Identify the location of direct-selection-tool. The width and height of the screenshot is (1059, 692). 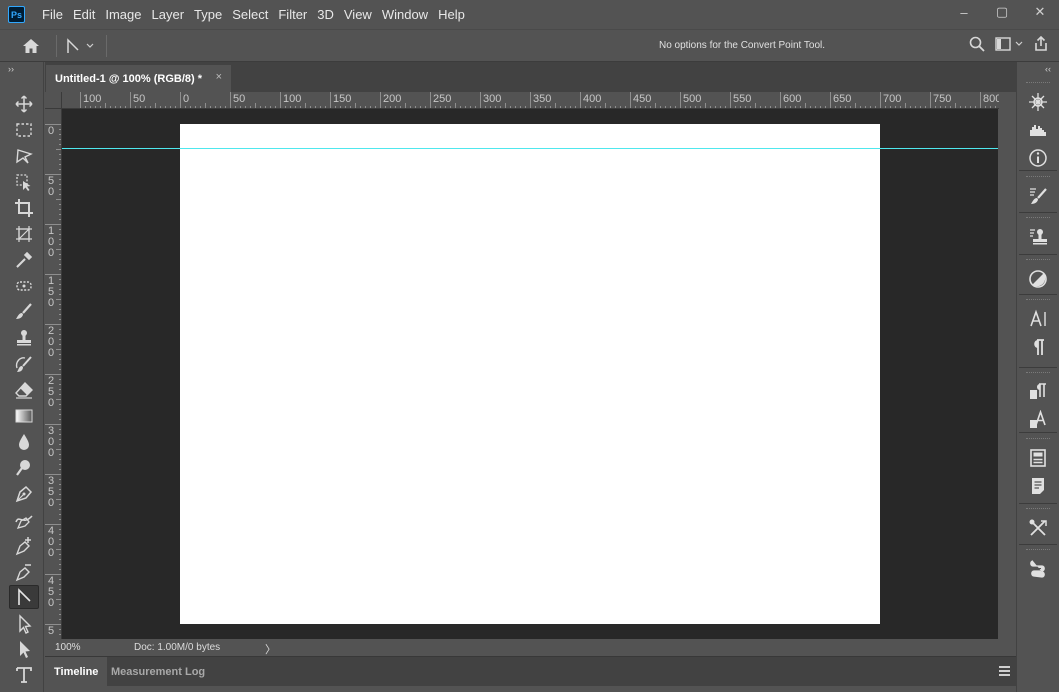
(24, 649).